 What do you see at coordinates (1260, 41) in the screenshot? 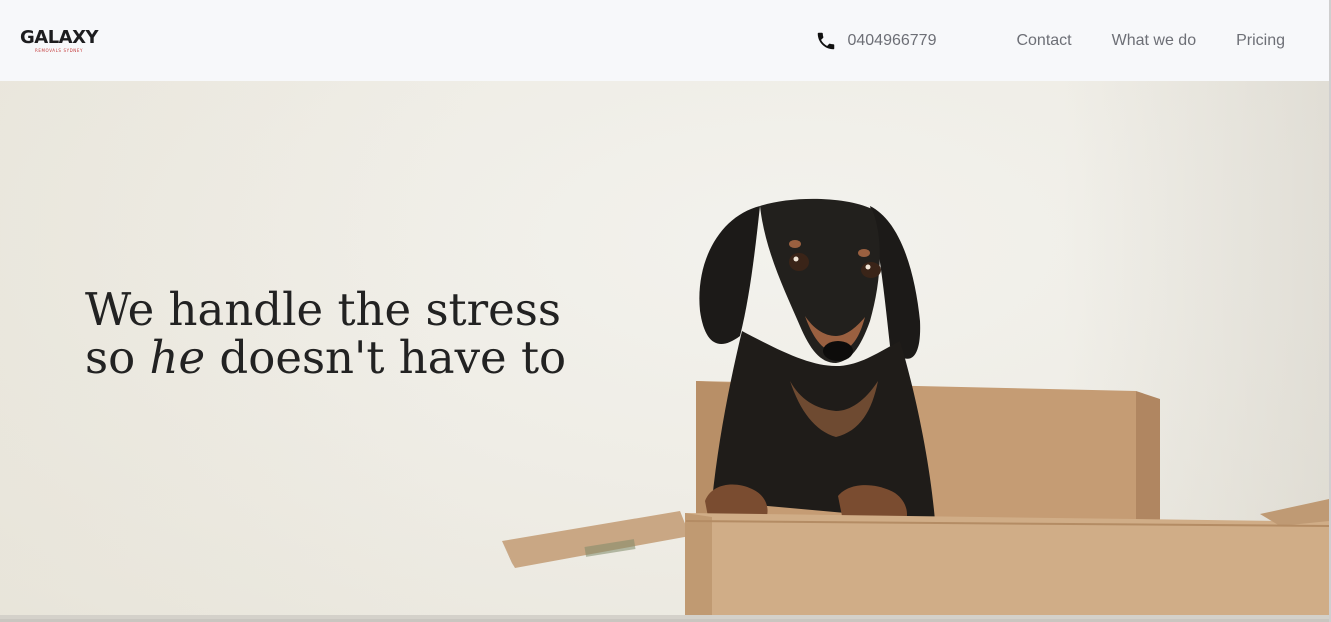
I see `nav-link-pricing: Pricing` at bounding box center [1260, 41].